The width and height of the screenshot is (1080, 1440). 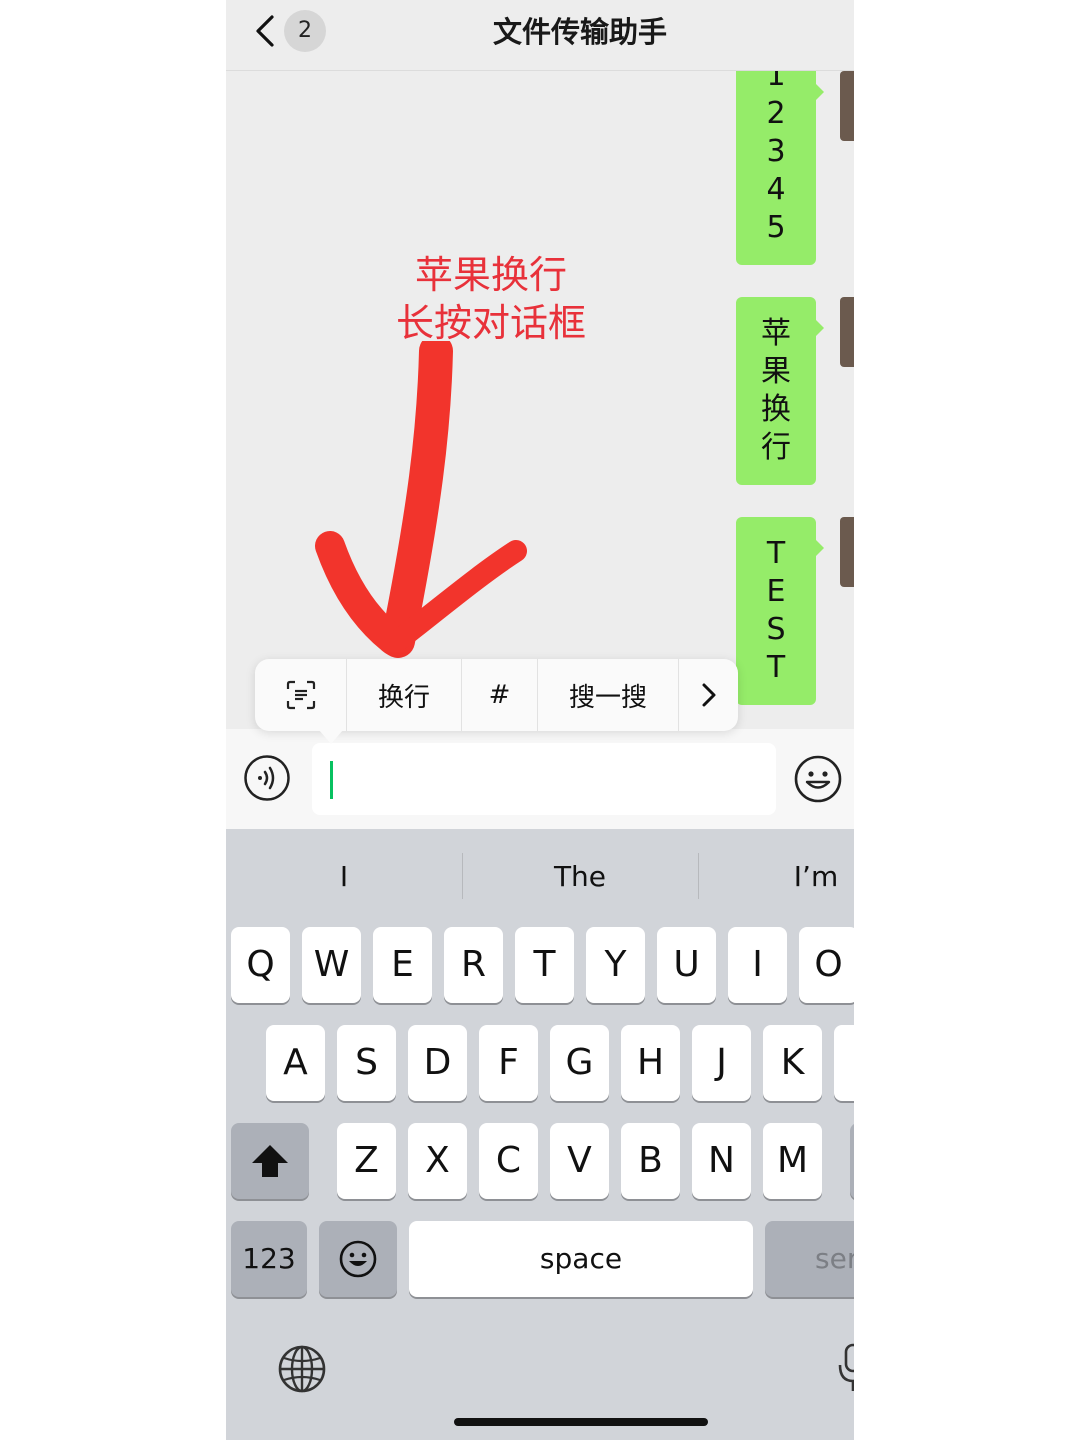 What do you see at coordinates (776, 371) in the screenshot?
I see `bubble-char: 果` at bounding box center [776, 371].